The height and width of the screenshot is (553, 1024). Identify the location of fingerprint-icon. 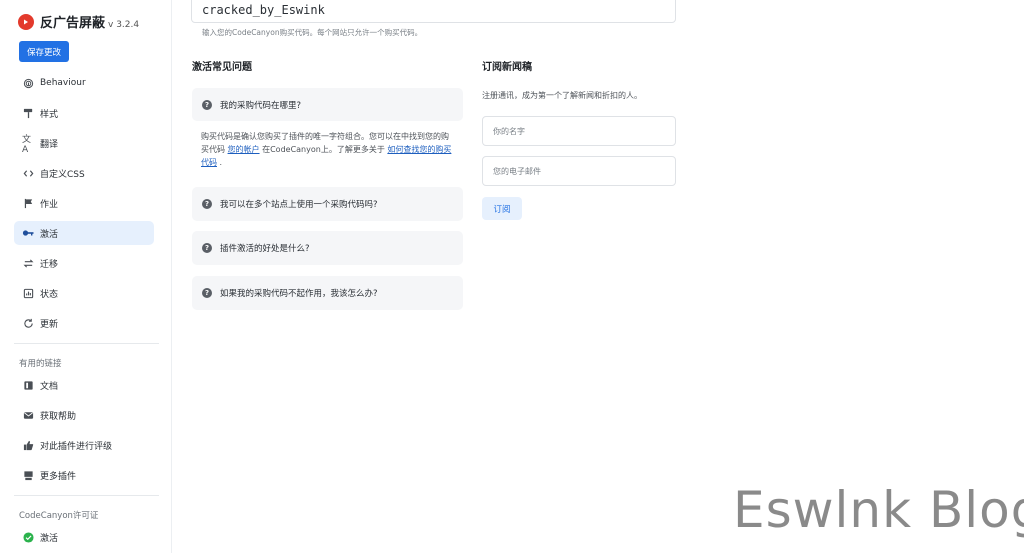
(28, 83).